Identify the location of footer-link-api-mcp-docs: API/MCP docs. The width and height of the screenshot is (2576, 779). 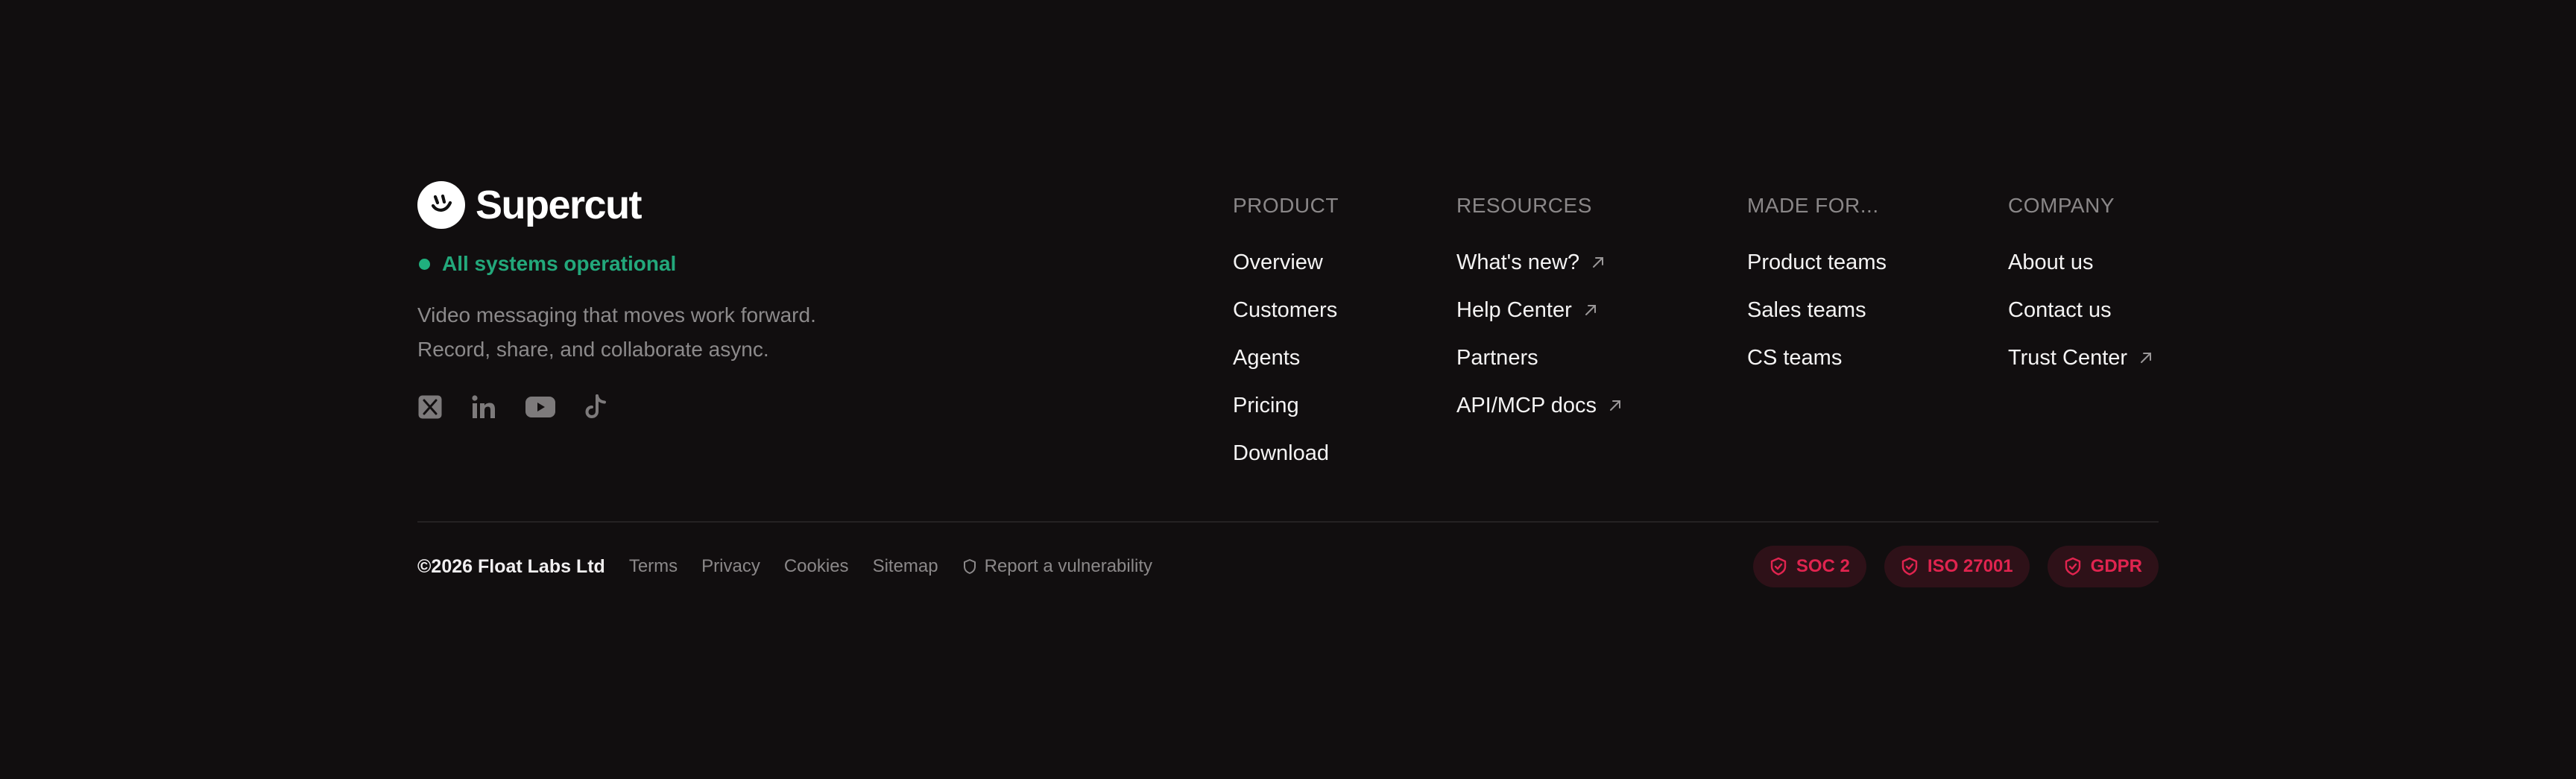
(1539, 406).